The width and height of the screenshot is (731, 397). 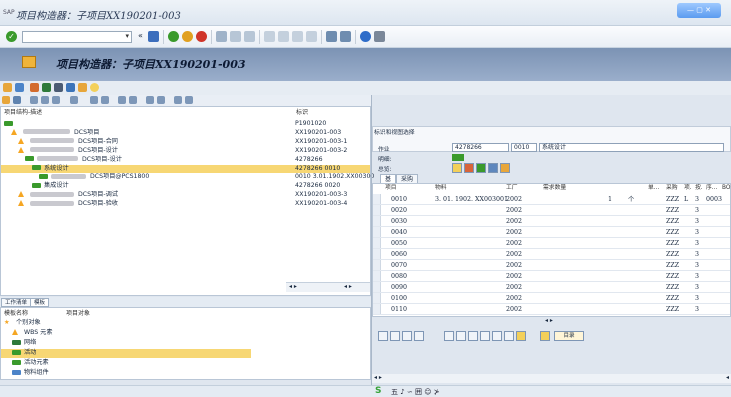 I want to click on sort-down-icon, so click(x=485, y=336).